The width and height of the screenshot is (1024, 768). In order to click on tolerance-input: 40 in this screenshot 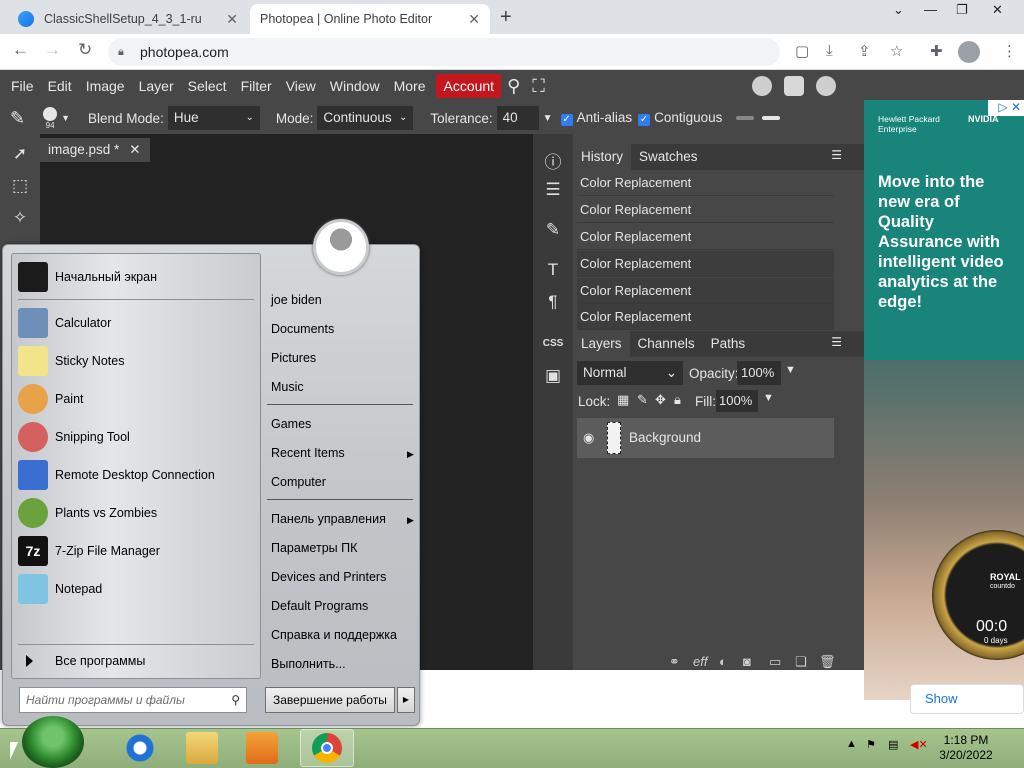, I will do `click(517, 118)`.